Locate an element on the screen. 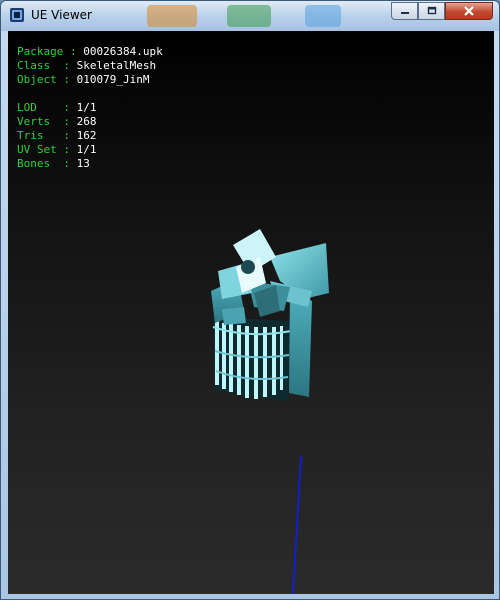 The height and width of the screenshot is (600, 500). maximize-button is located at coordinates (431, 11).